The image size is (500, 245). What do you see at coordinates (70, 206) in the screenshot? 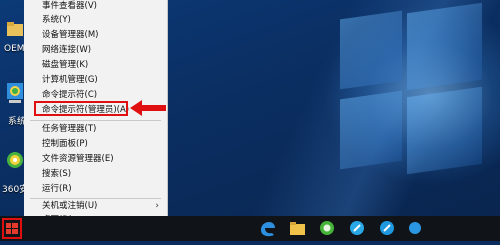
I see `menu-item-label: 关机或注销(U)` at bounding box center [70, 206].